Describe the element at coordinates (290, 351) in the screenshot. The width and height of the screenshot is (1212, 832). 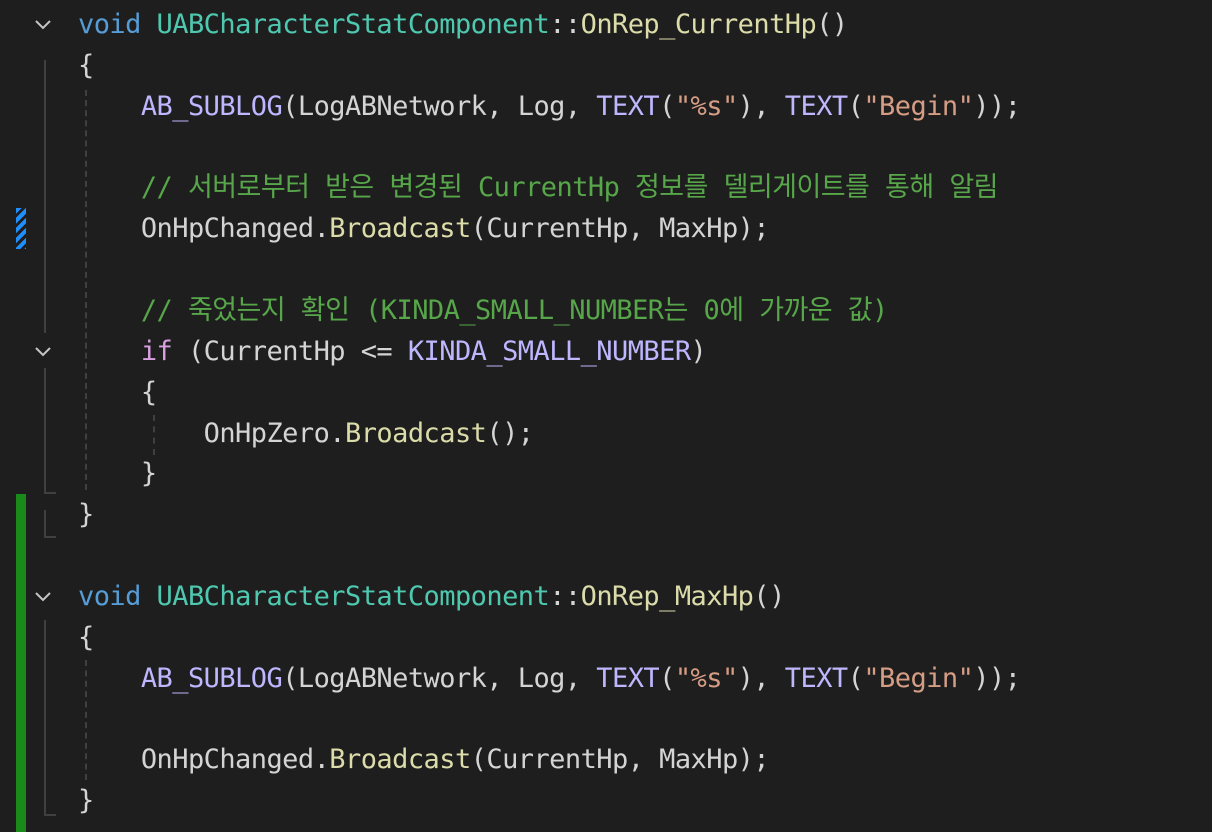
I see `code-token: (CurrentHp <=` at that location.